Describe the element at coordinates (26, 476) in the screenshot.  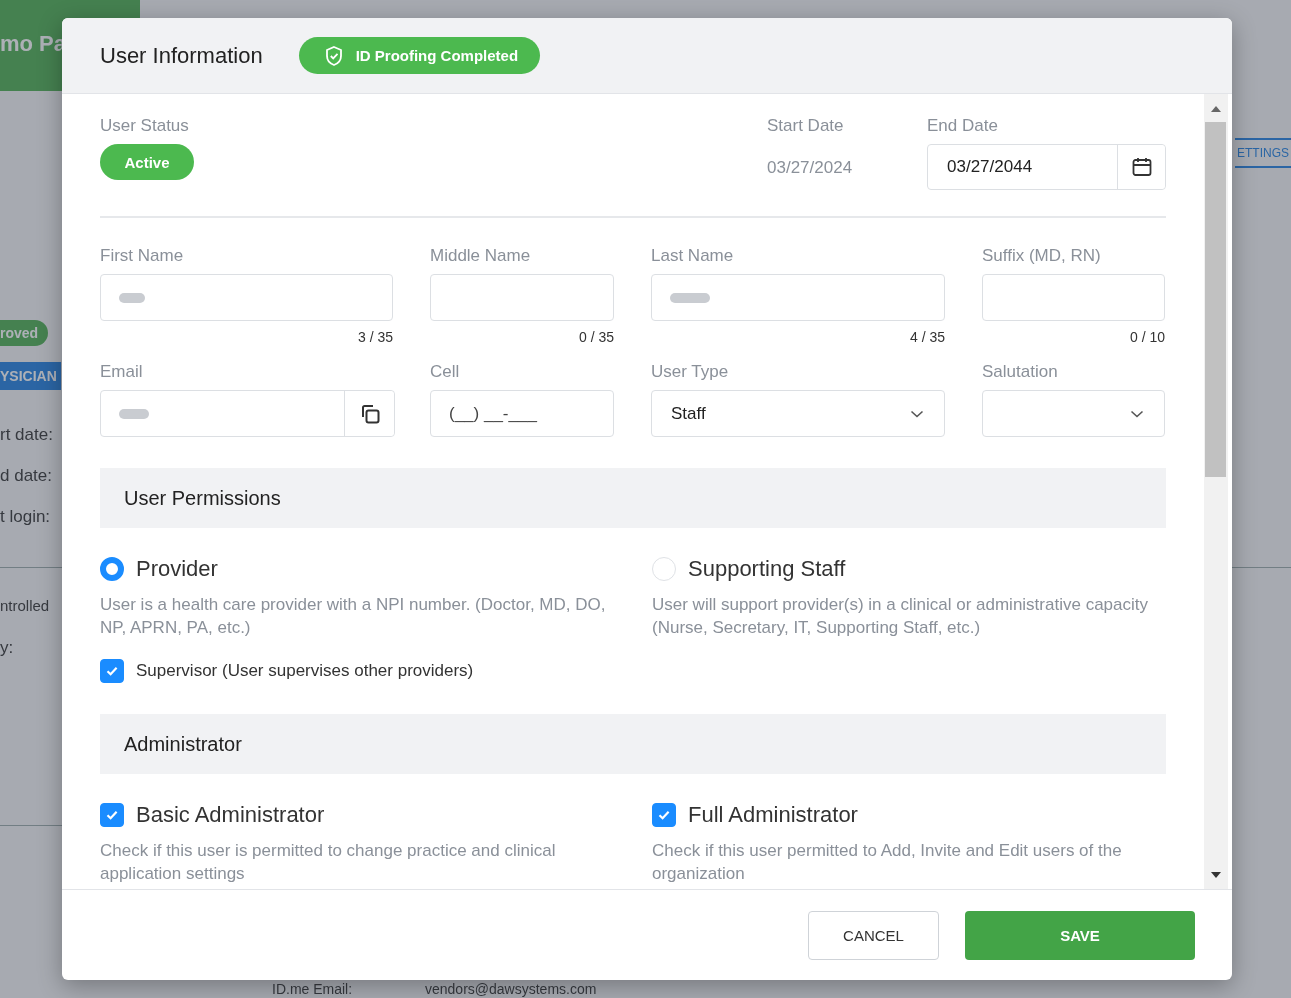
I see `field-label: d date:` at that location.